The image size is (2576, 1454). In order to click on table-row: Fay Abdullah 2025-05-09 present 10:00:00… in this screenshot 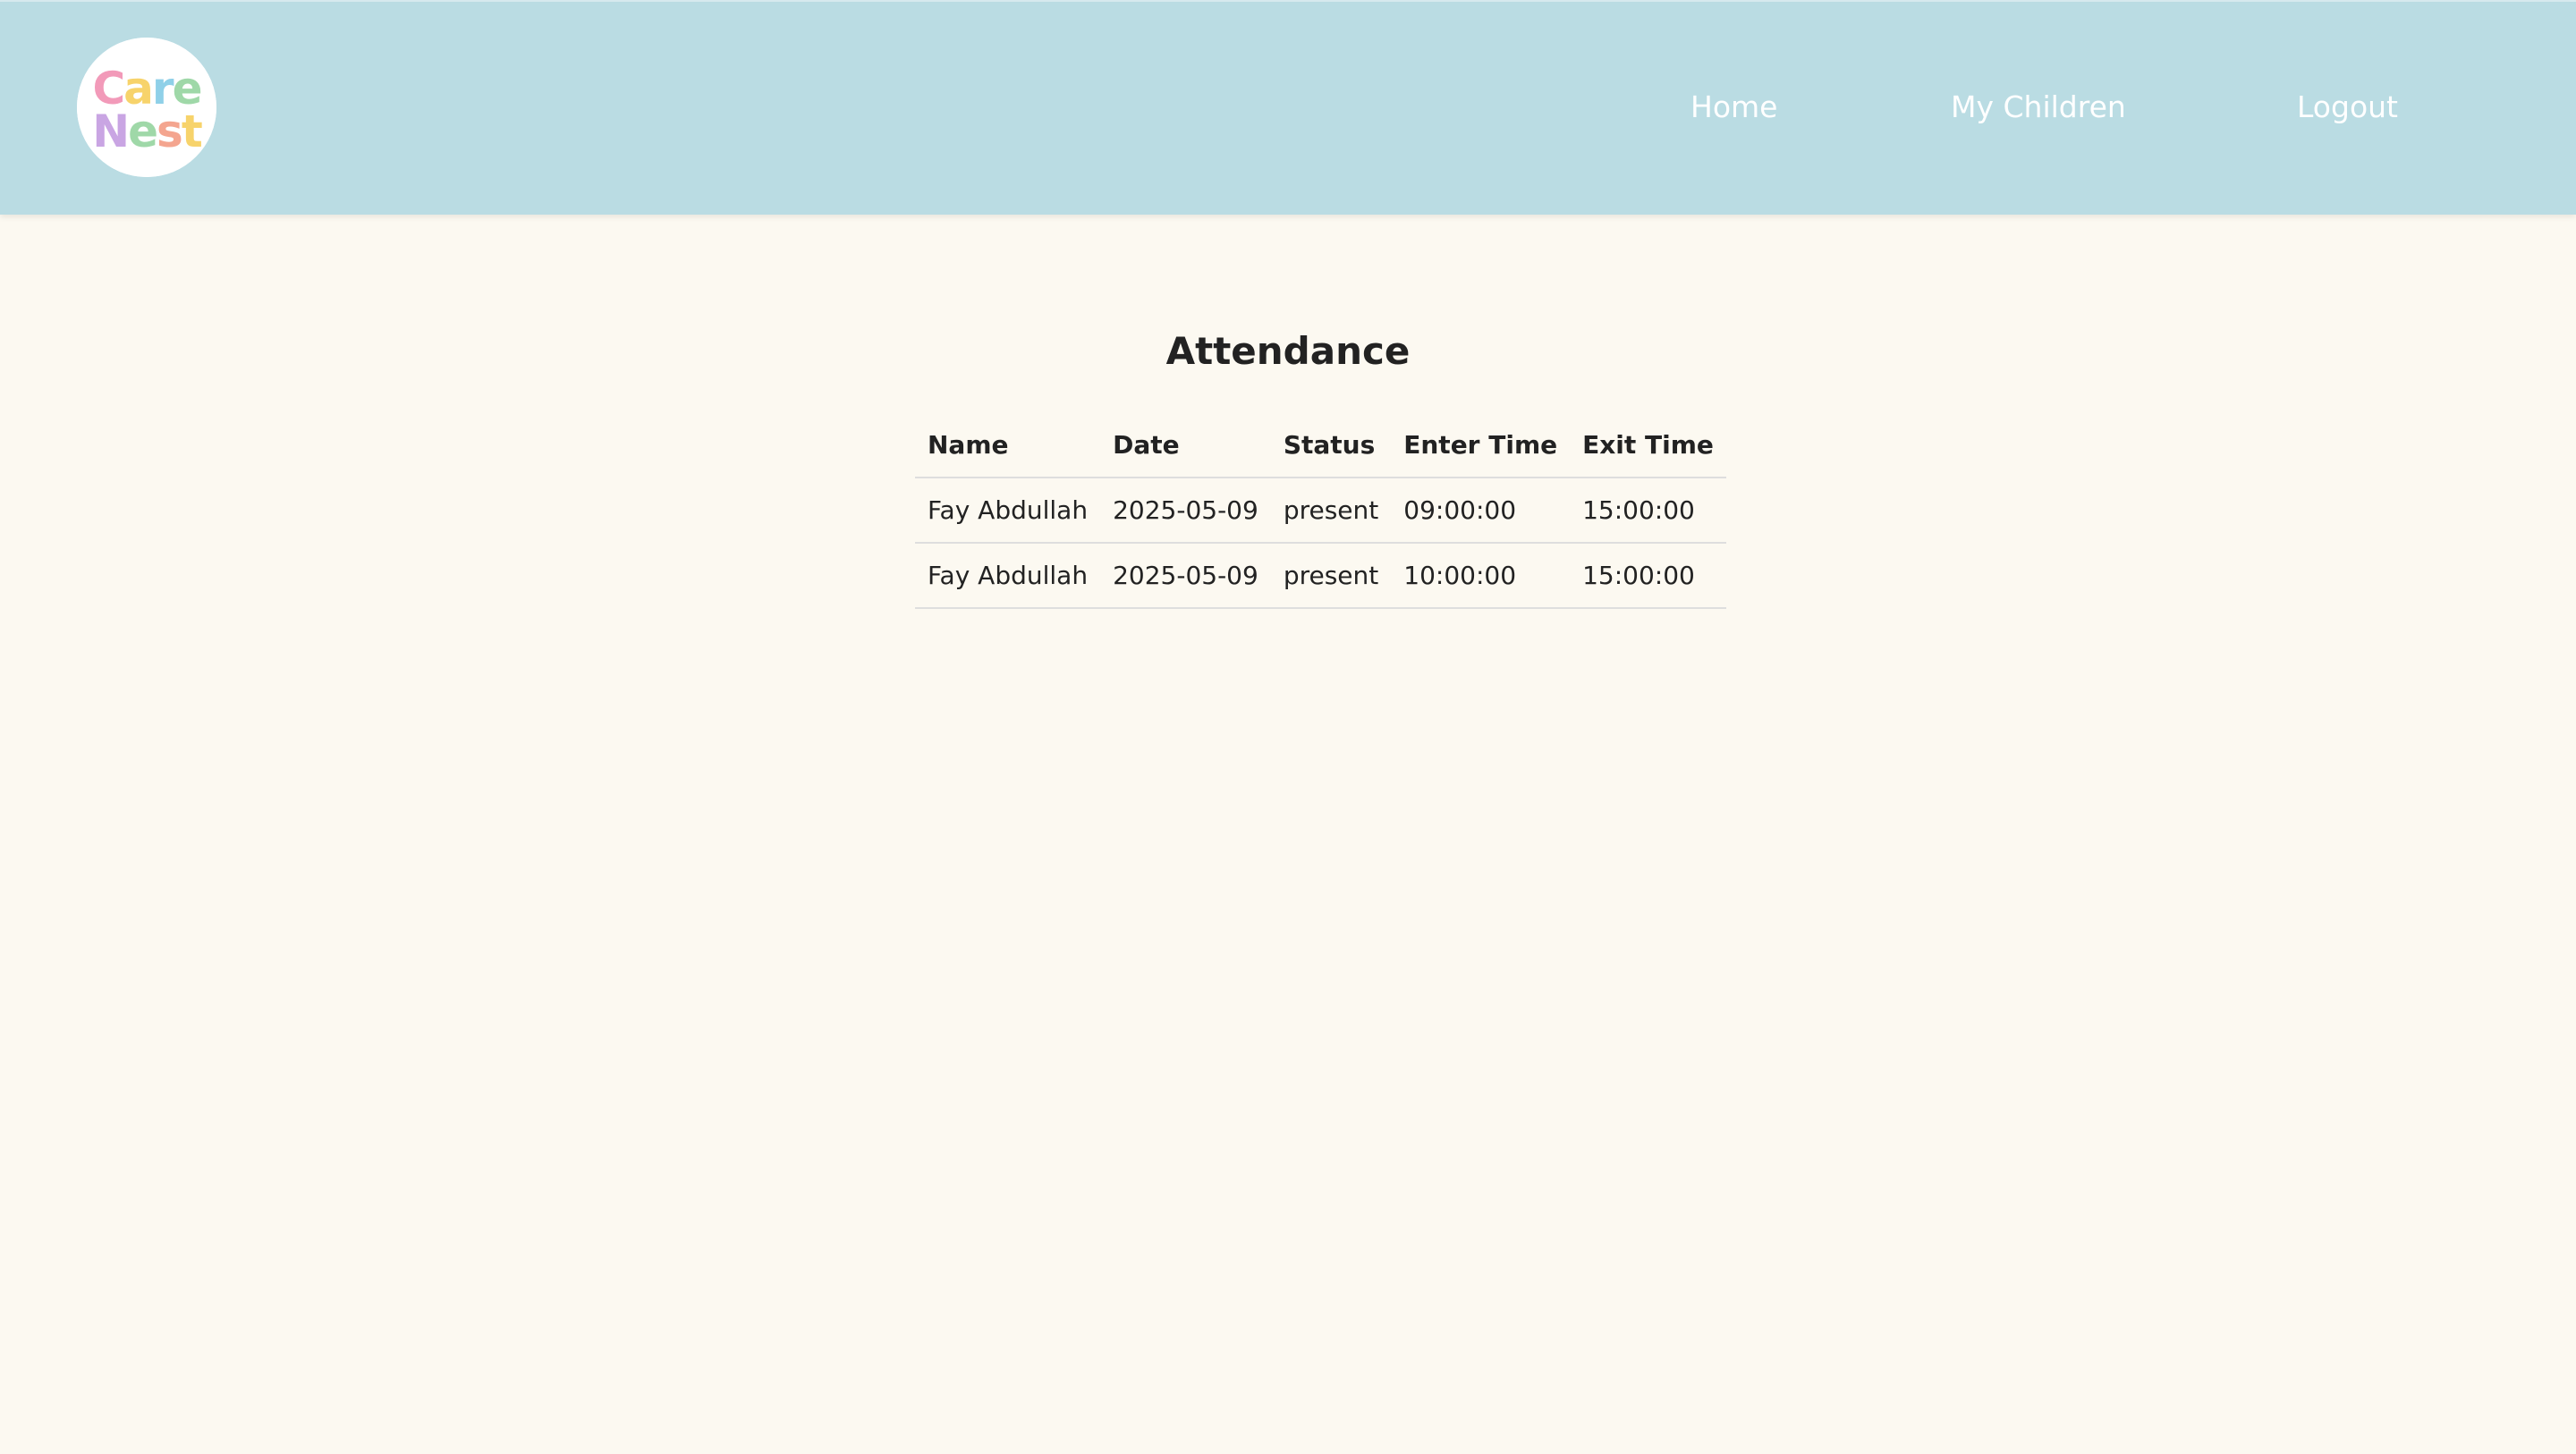, I will do `click(1320, 576)`.